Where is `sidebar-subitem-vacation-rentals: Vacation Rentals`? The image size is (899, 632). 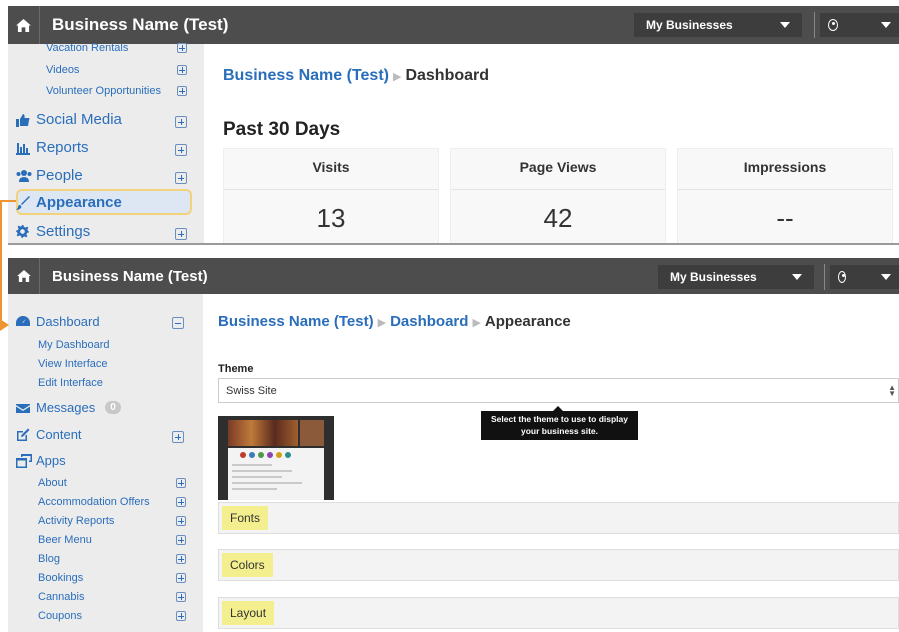
sidebar-subitem-vacation-rentals: Vacation Rentals is located at coordinates (87, 48).